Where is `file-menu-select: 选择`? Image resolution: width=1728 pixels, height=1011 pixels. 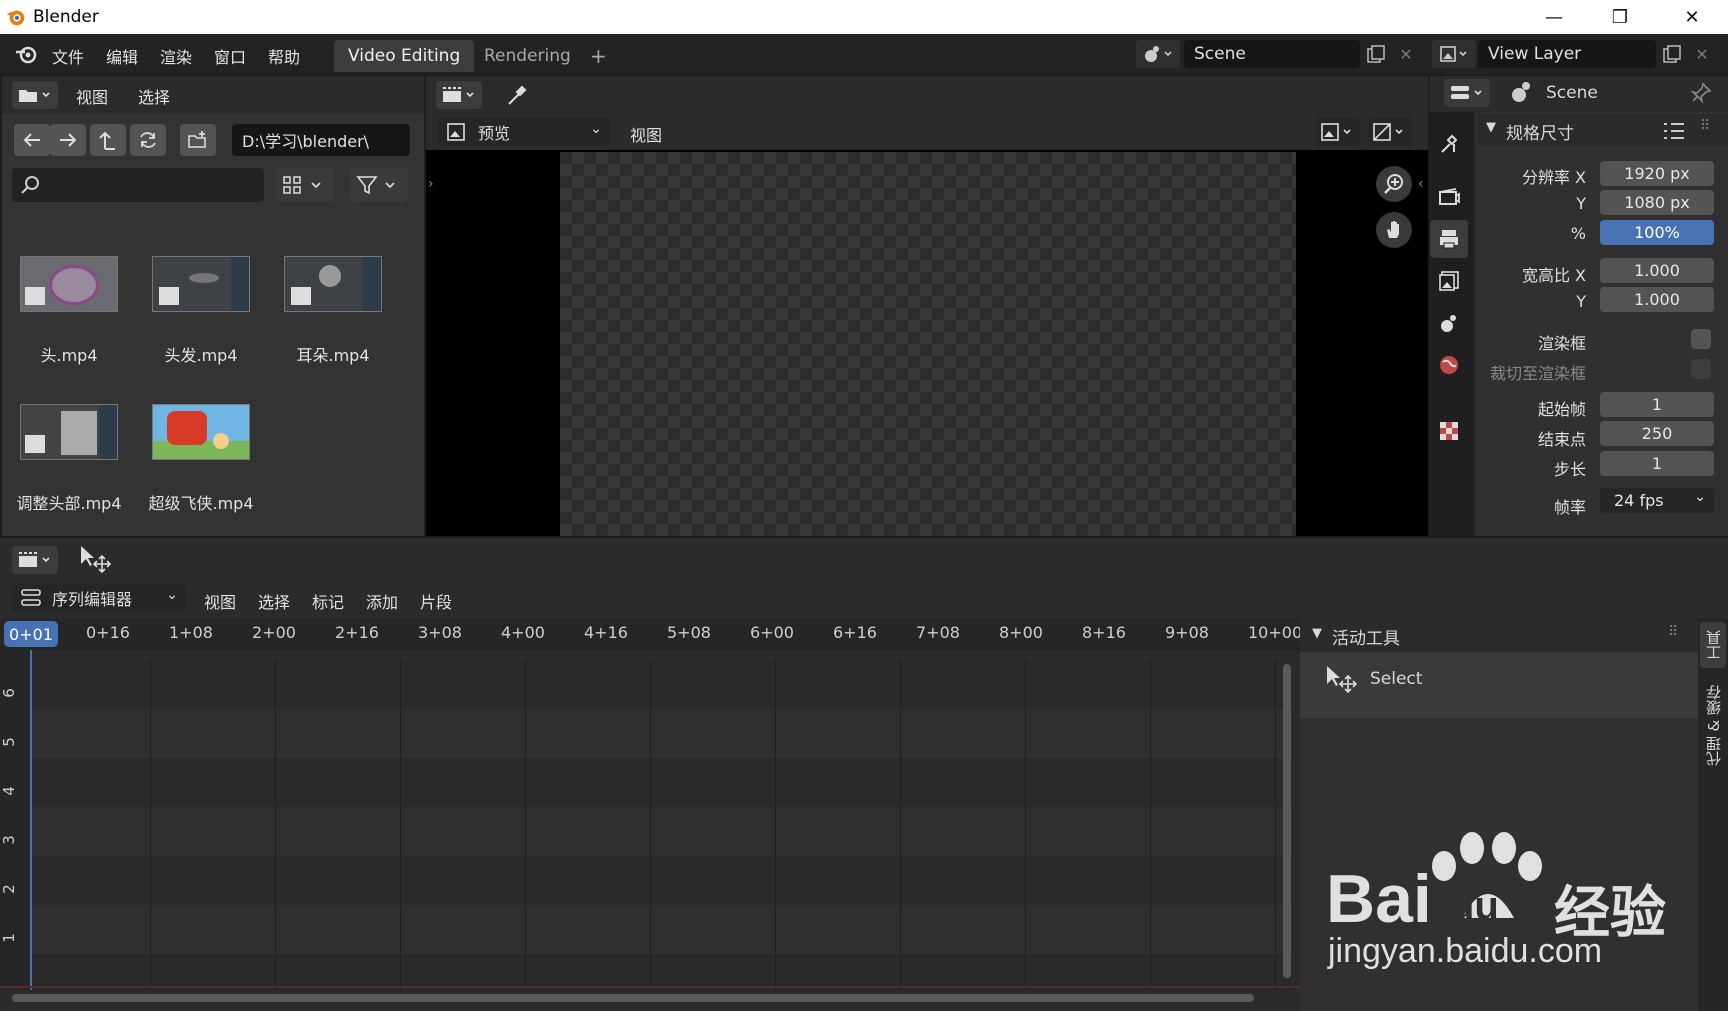
file-menu-select: 选择 is located at coordinates (154, 96).